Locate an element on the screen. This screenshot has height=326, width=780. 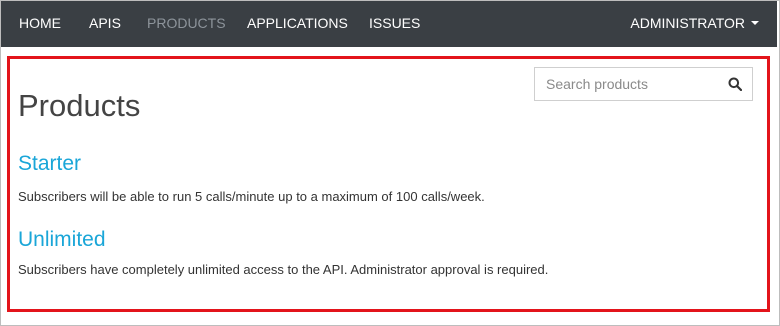
product-link-starter: Starter is located at coordinates (49, 164).